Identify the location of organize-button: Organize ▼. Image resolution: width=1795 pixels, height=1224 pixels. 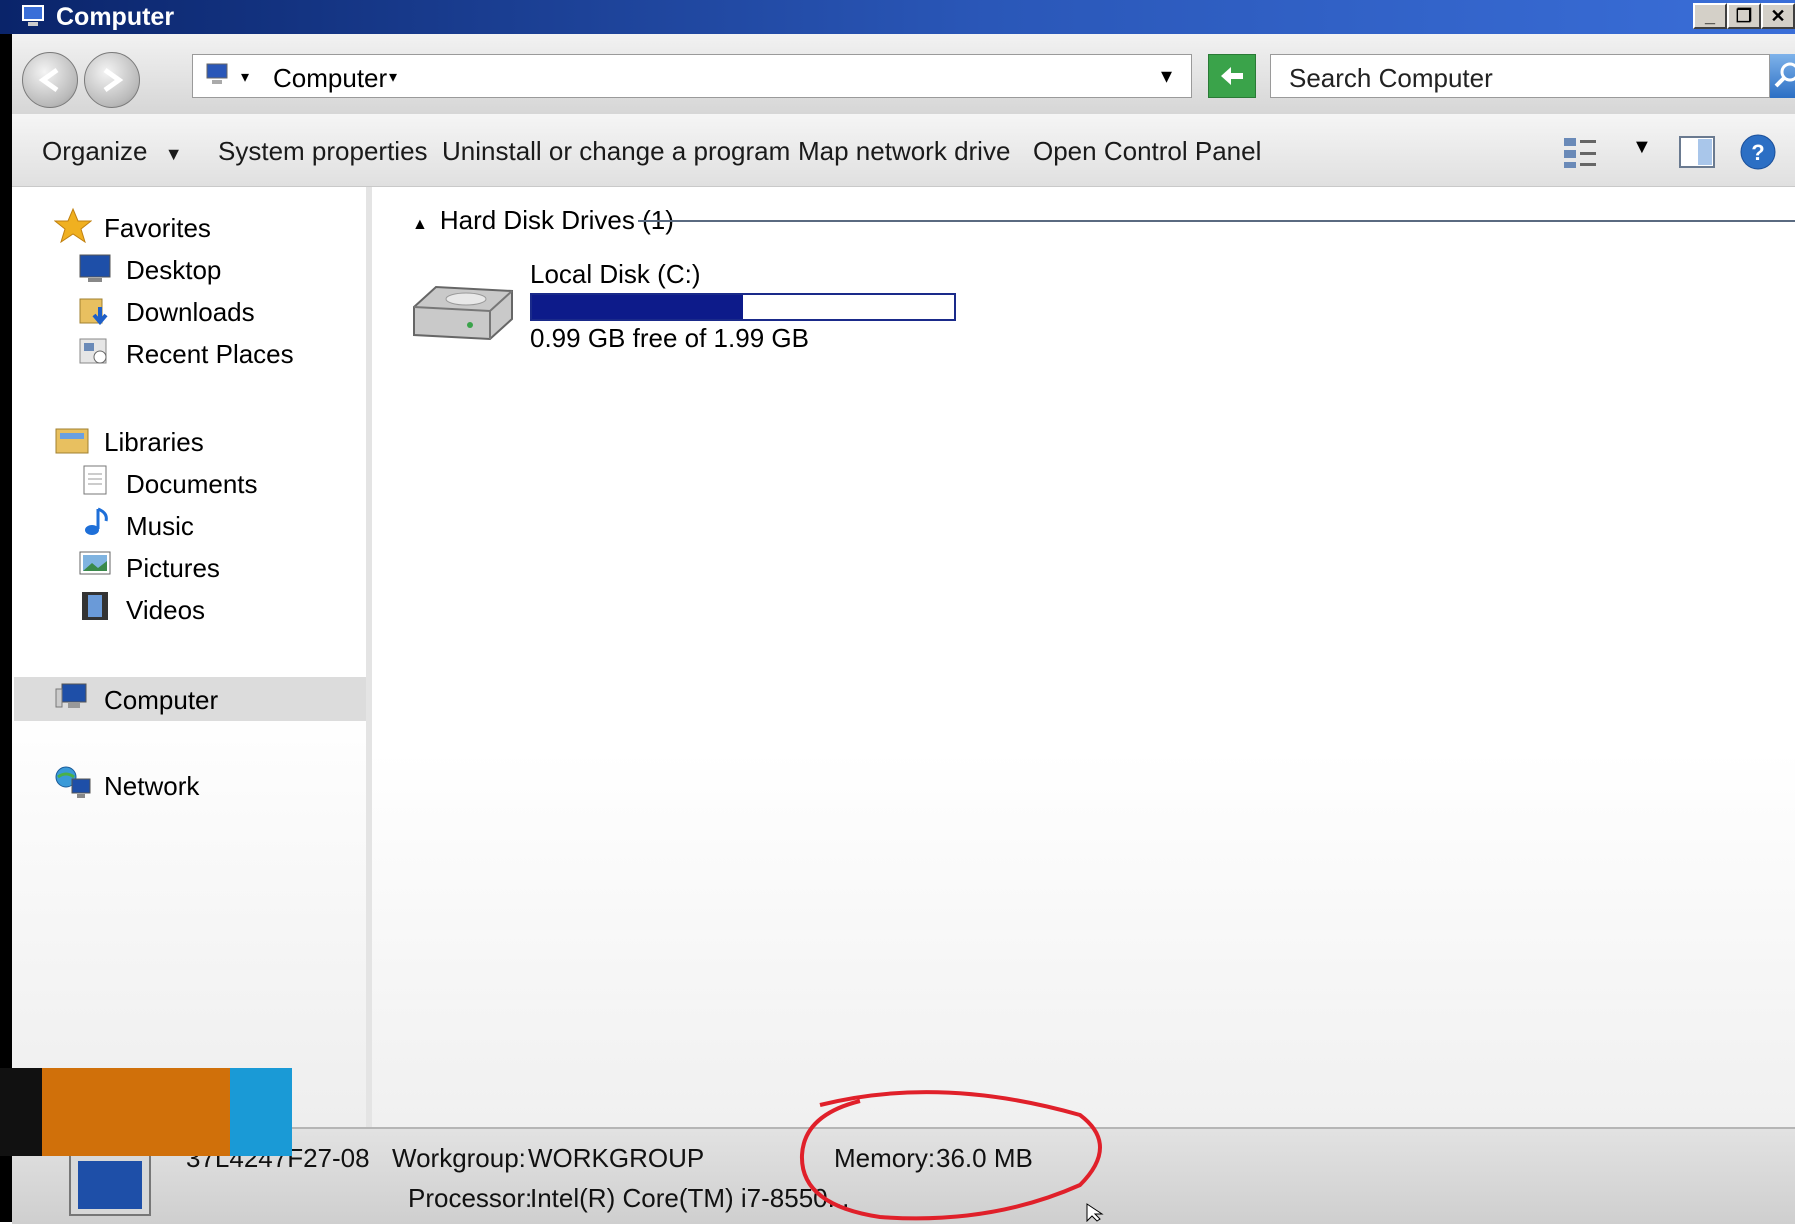
(112, 151).